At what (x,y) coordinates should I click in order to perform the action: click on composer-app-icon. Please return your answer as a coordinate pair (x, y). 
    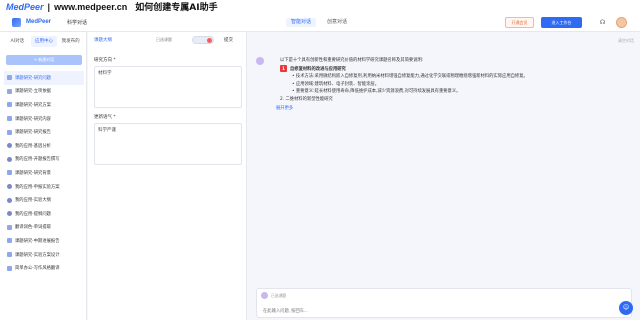
    Looking at the image, I should click on (264, 295).